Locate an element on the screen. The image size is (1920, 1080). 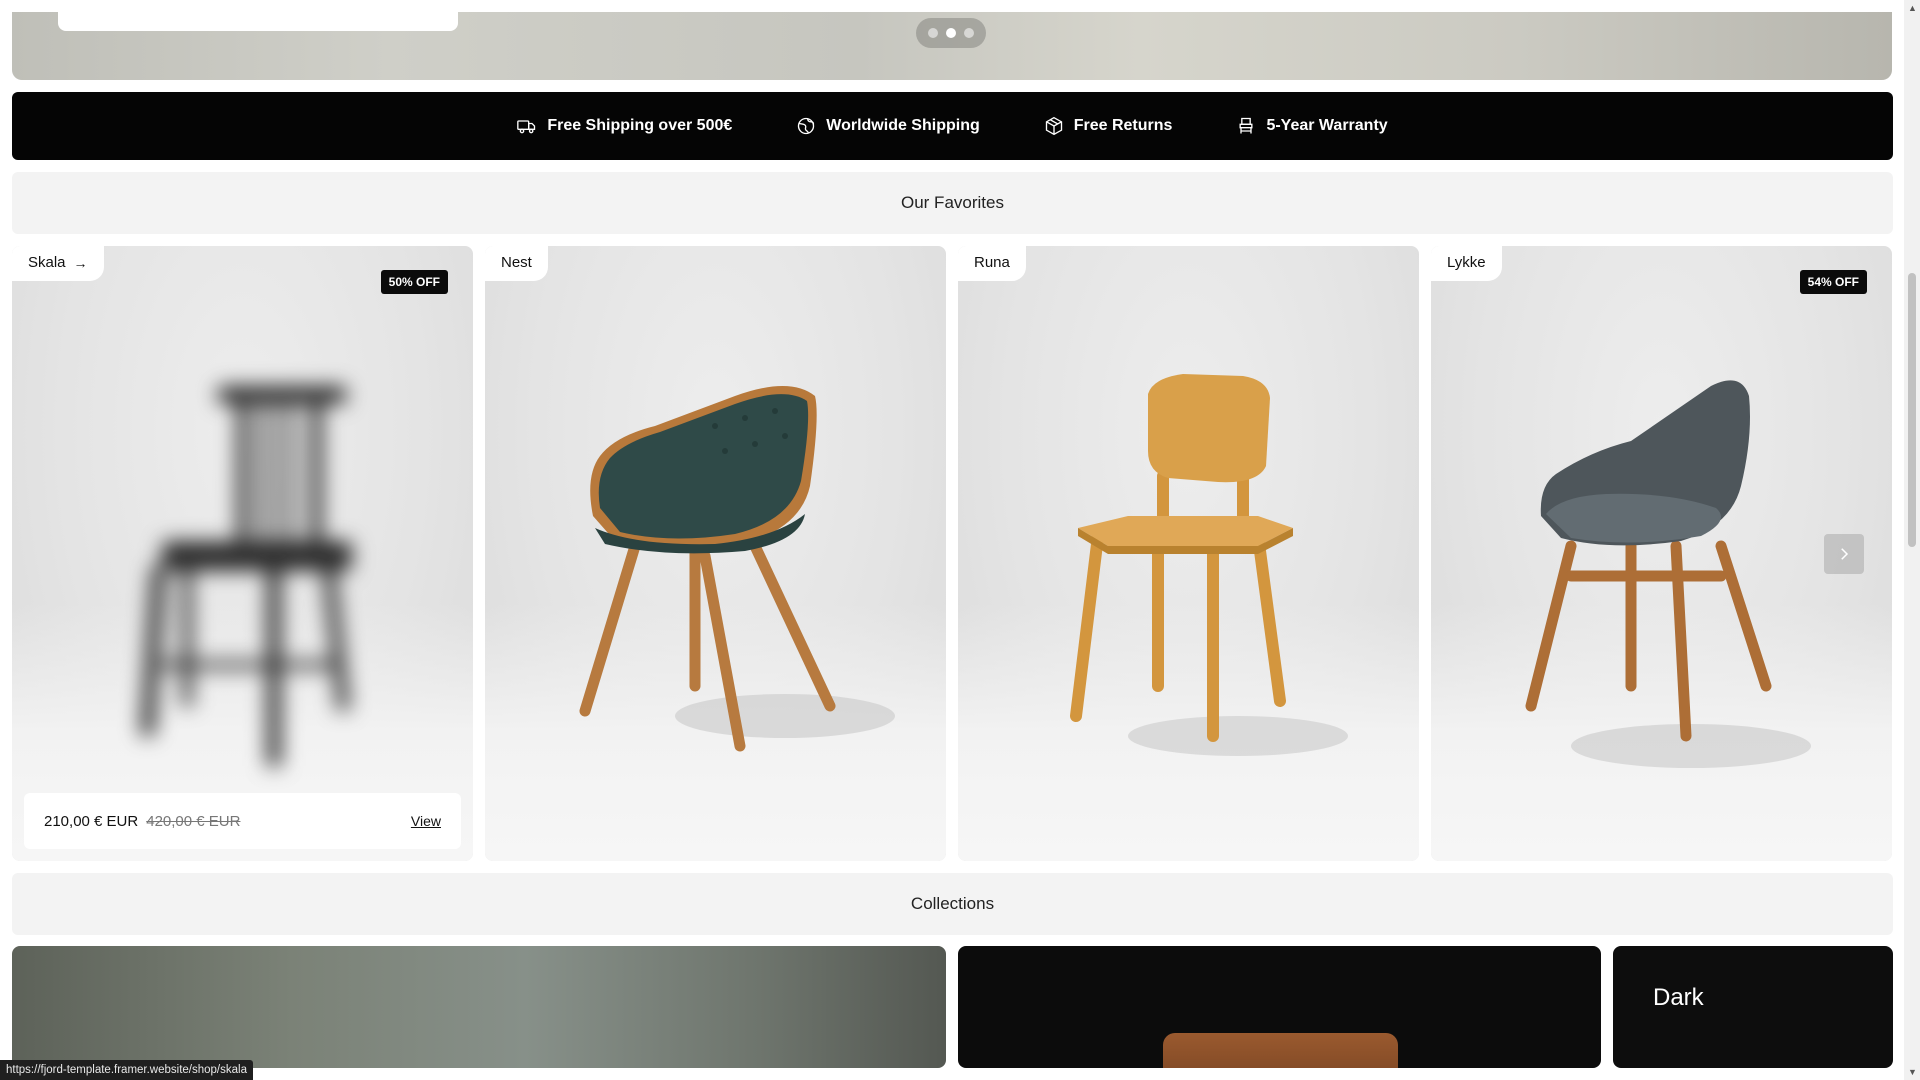
product-name-label: Skala → is located at coordinates (58, 263).